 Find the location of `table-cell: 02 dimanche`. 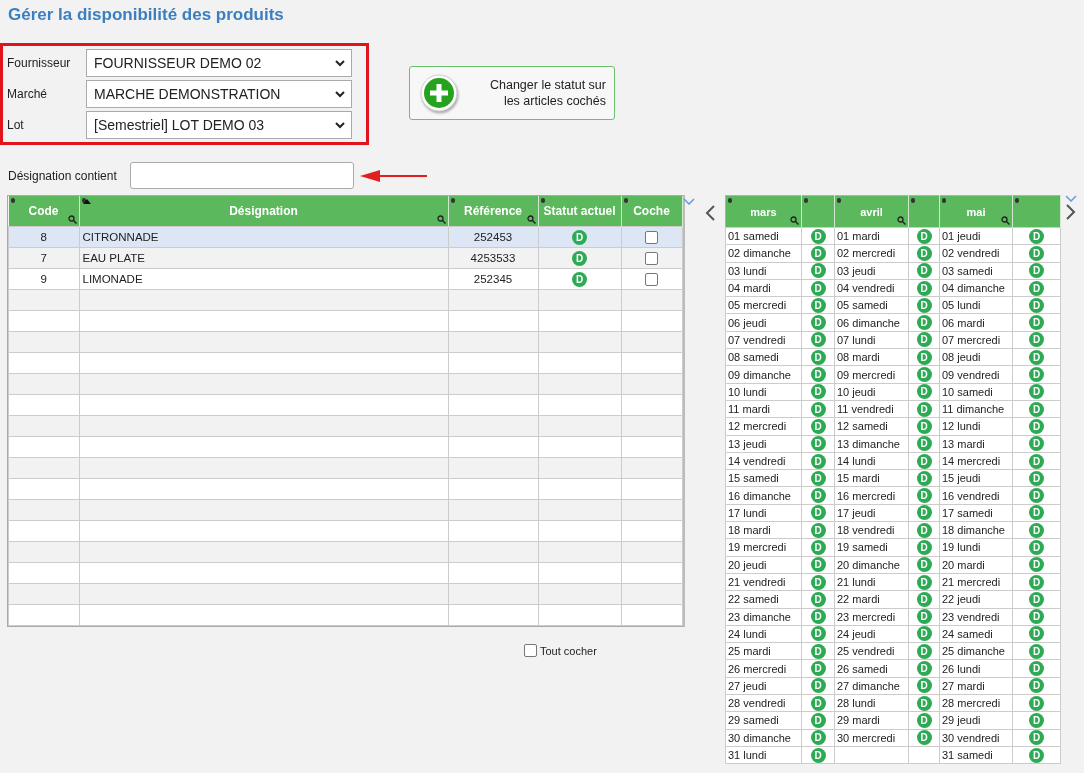

table-cell: 02 dimanche is located at coordinates (759, 253).